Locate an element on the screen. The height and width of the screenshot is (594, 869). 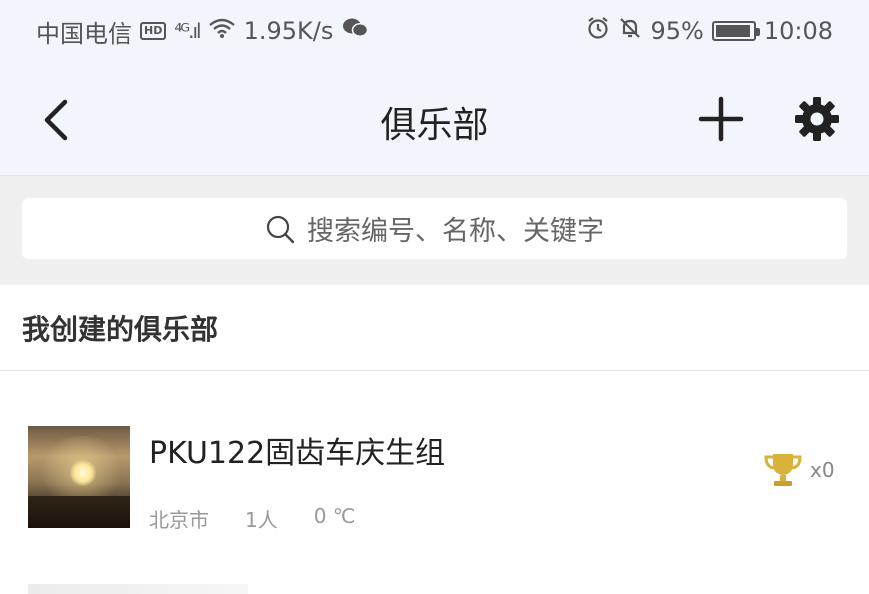
trophy-badge: x0 is located at coordinates (798, 470).